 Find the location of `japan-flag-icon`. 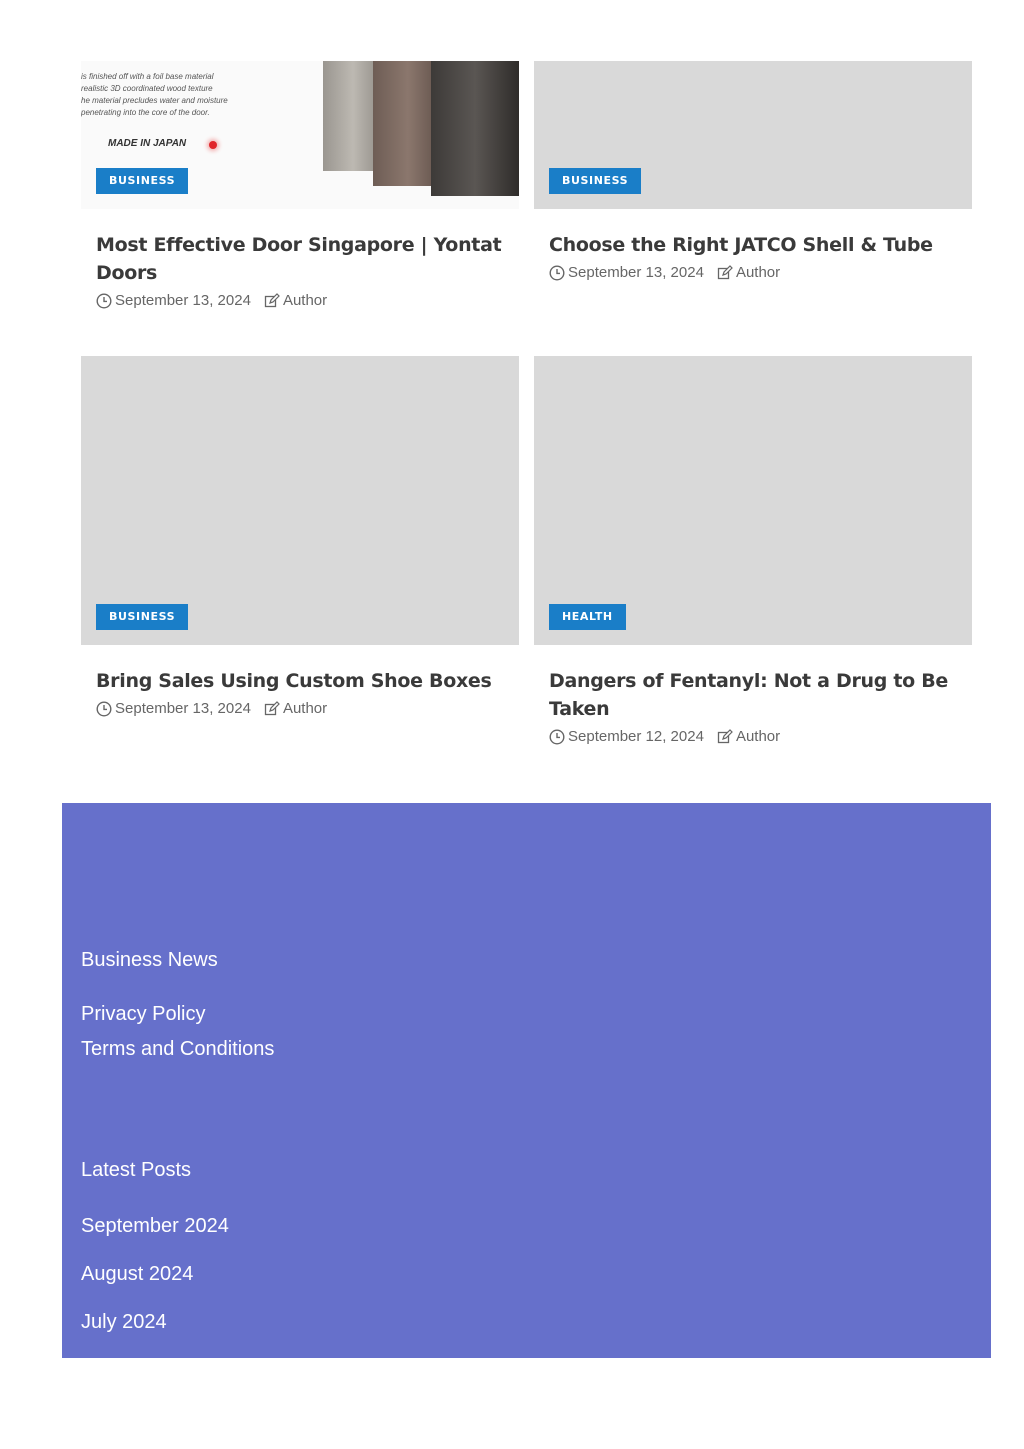

japan-flag-icon is located at coordinates (213, 145).